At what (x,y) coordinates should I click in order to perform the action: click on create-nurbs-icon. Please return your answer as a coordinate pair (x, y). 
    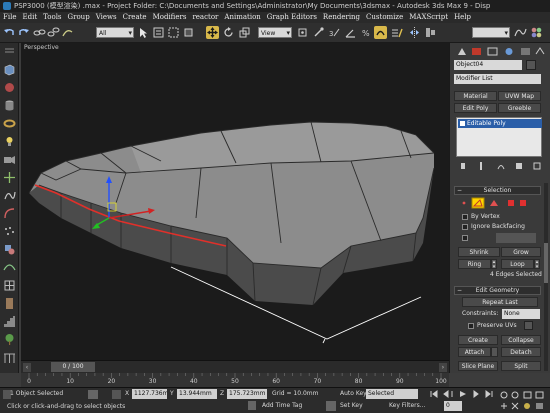
    Looking at the image, I should click on (9, 267).